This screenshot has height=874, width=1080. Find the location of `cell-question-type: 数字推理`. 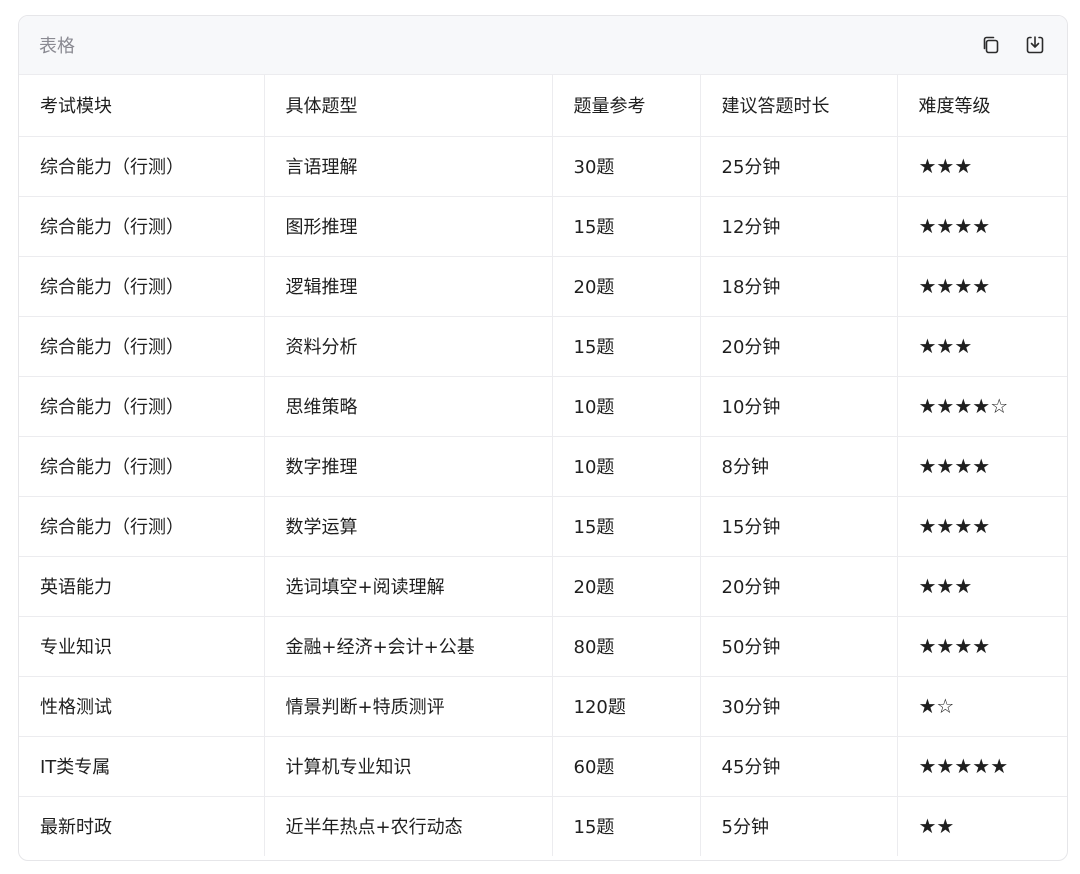

cell-question-type: 数字推理 is located at coordinates (408, 466).